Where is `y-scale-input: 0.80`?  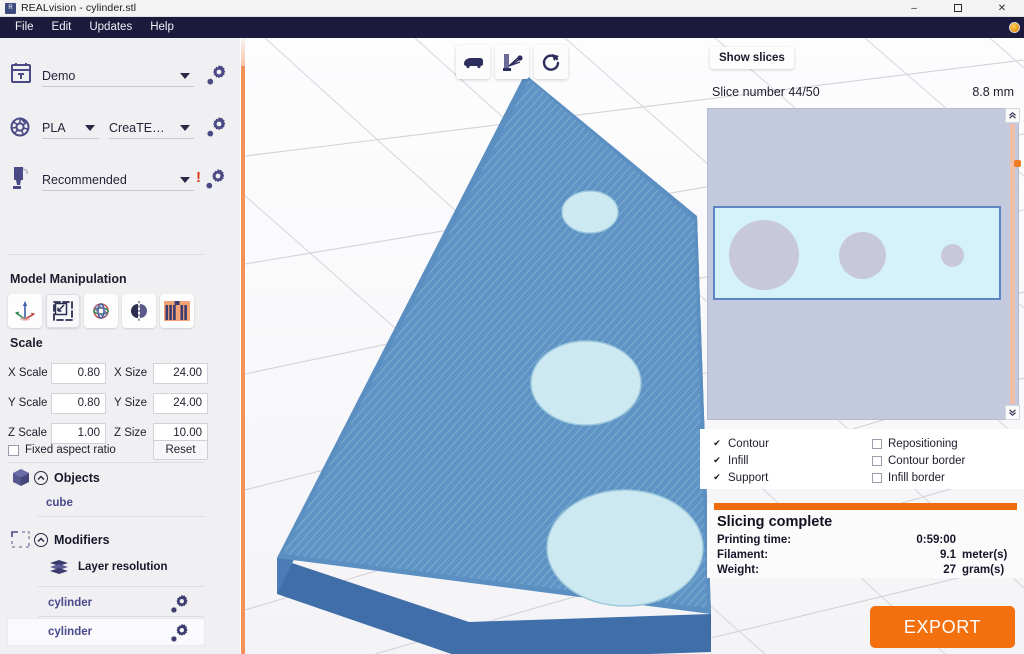
y-scale-input: 0.80 is located at coordinates (78, 403).